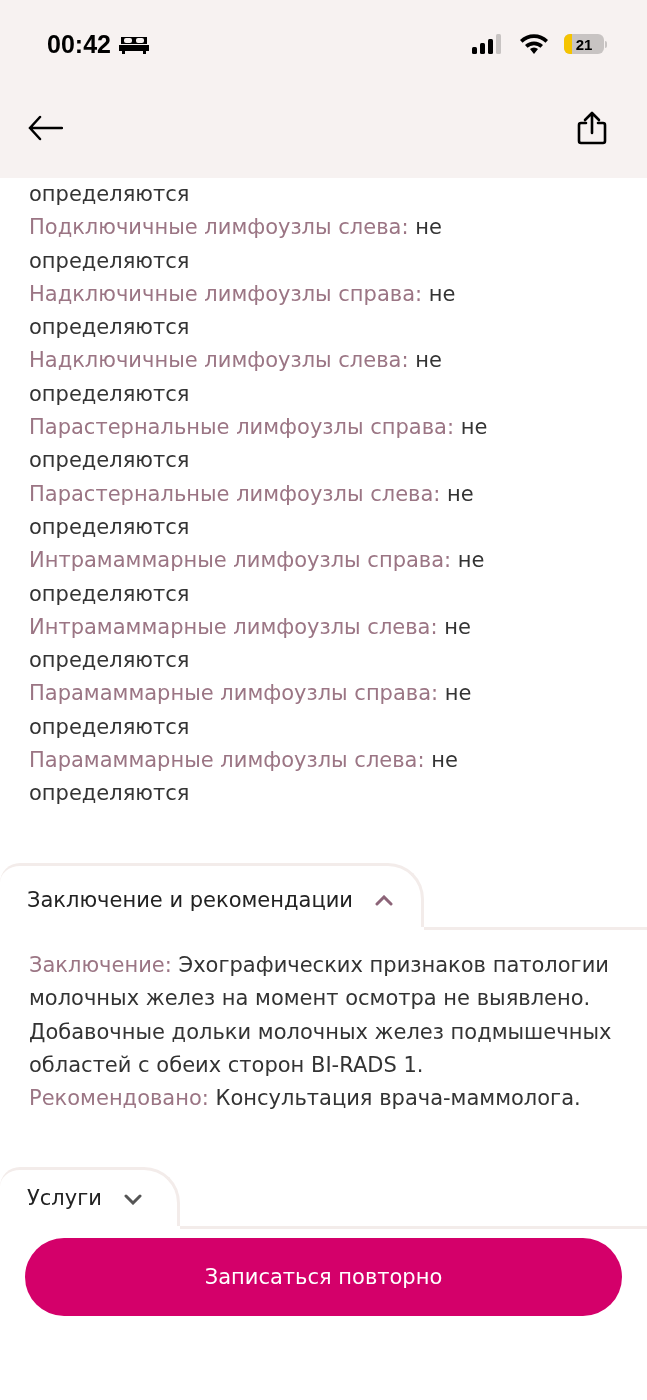 This screenshot has width=647, height=1400. I want to click on back-arrow-icon, so click(45, 128).